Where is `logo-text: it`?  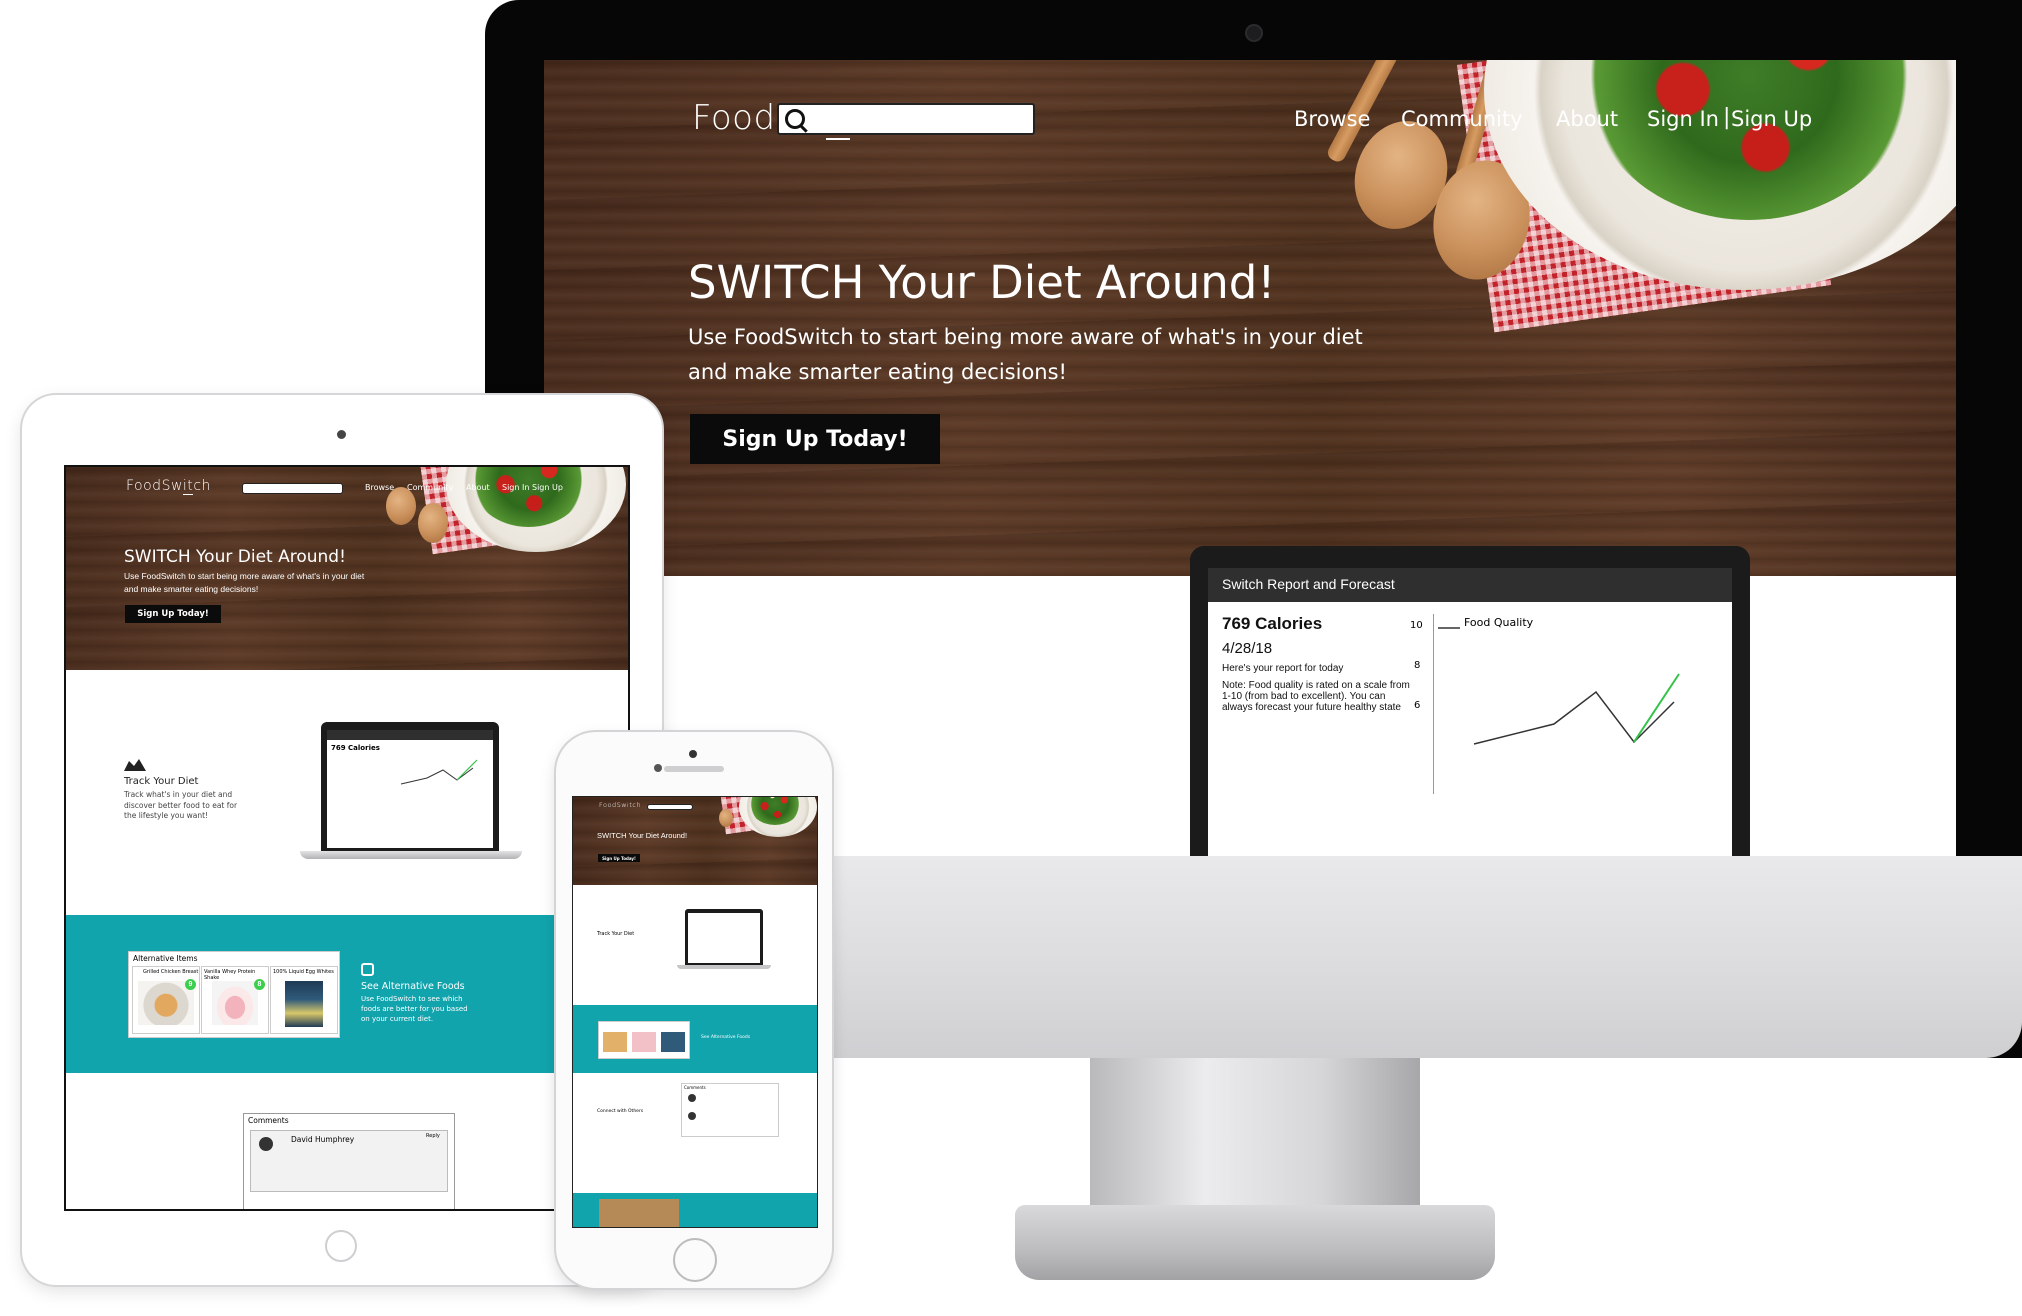 logo-text: it is located at coordinates (188, 486).